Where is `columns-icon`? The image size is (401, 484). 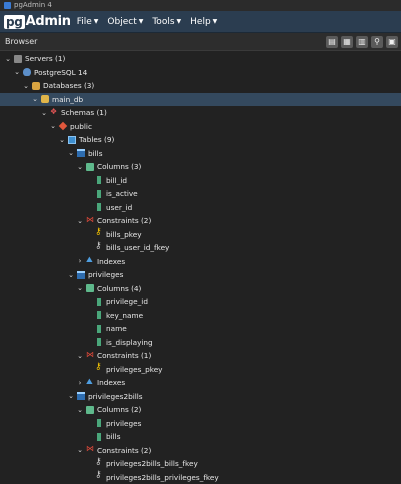 columns-icon is located at coordinates (90, 167).